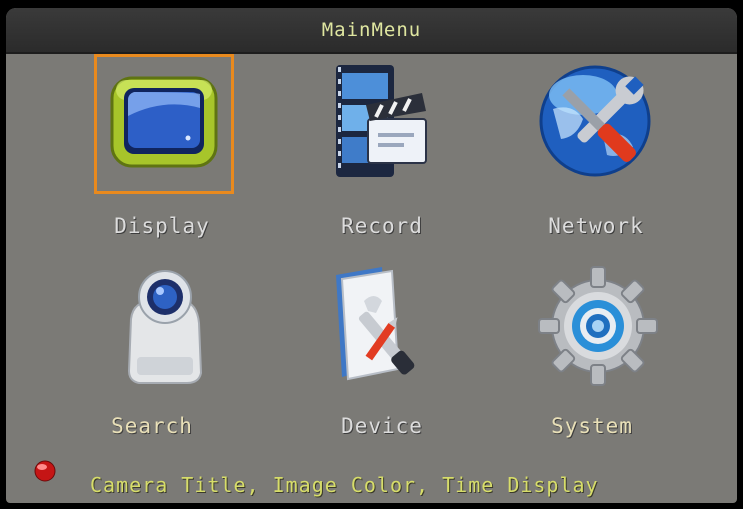 Image resolution: width=743 pixels, height=509 pixels. I want to click on menu-item-search, so click(164, 326).